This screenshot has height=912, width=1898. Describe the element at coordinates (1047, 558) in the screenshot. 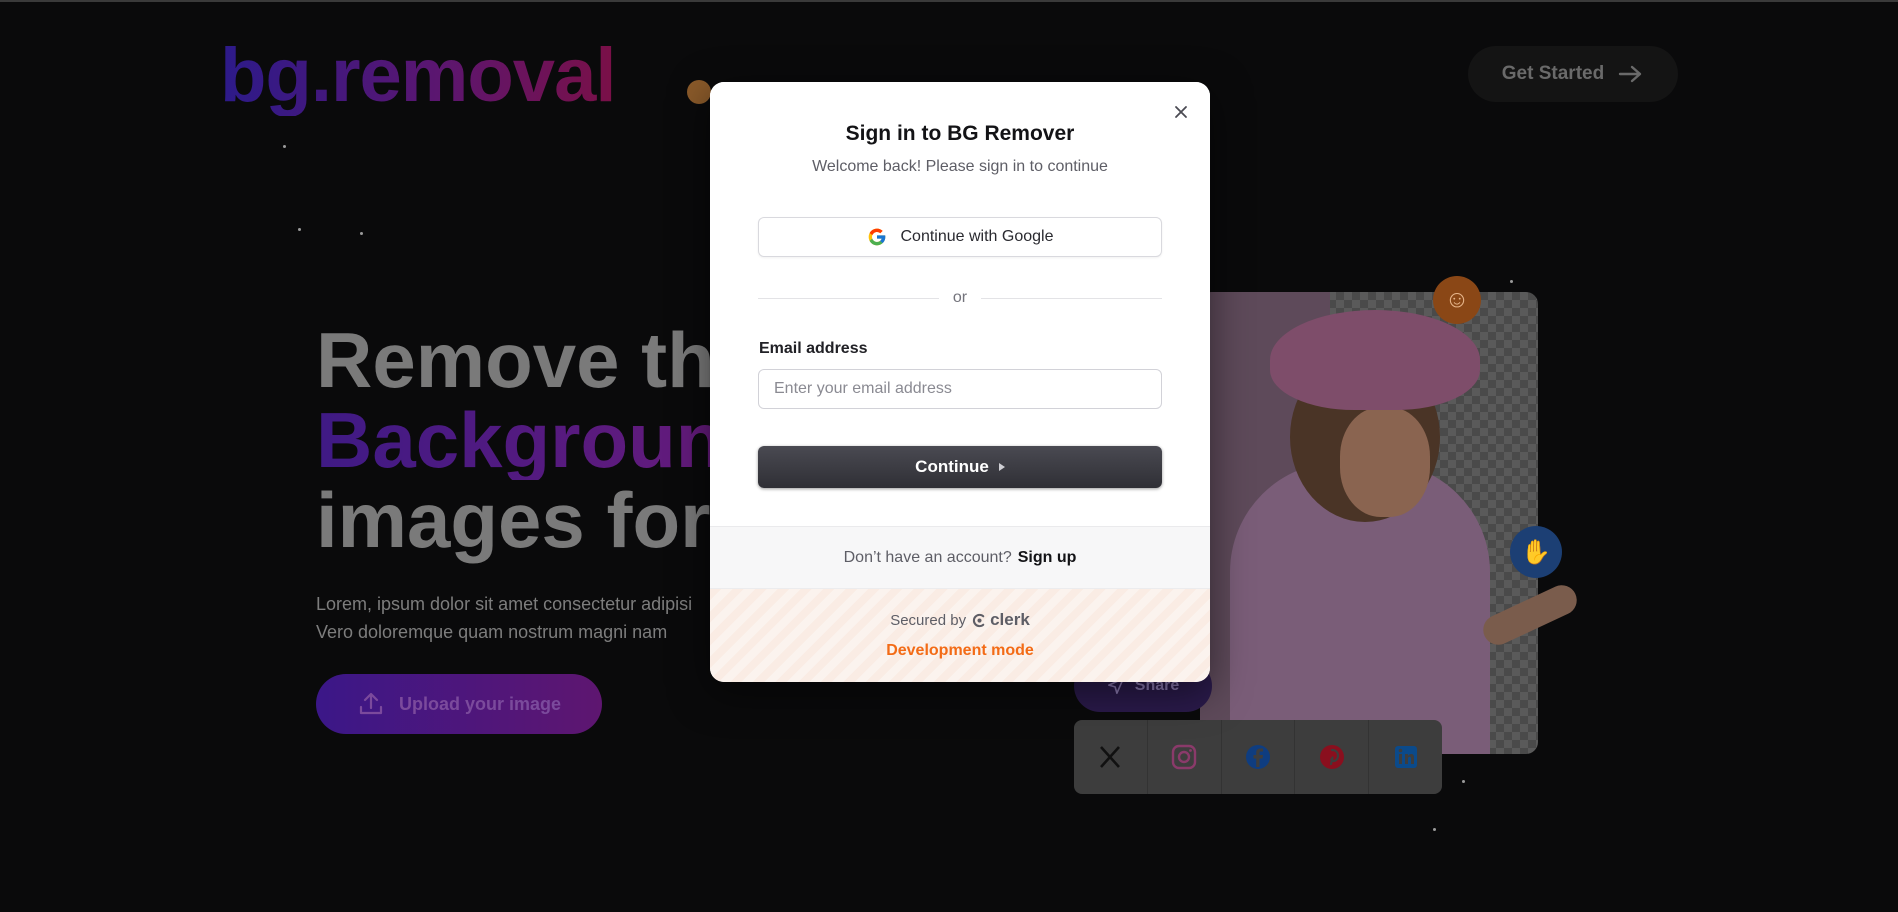

I see `sign-up-link: Sign up` at that location.